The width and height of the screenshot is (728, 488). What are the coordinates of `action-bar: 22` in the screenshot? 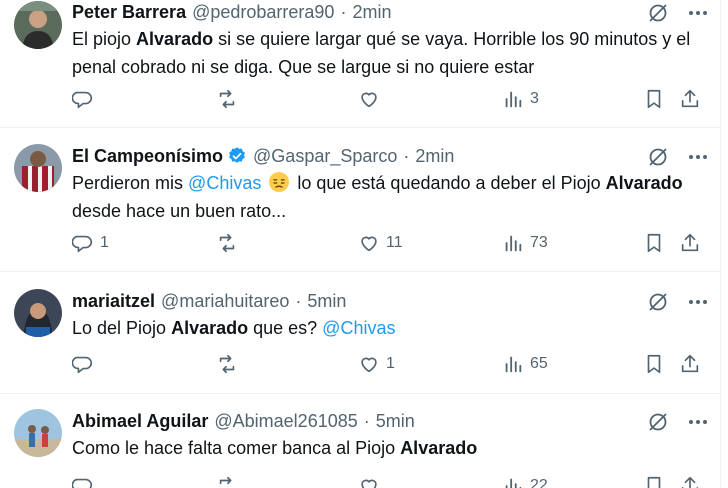 It's located at (392, 481).